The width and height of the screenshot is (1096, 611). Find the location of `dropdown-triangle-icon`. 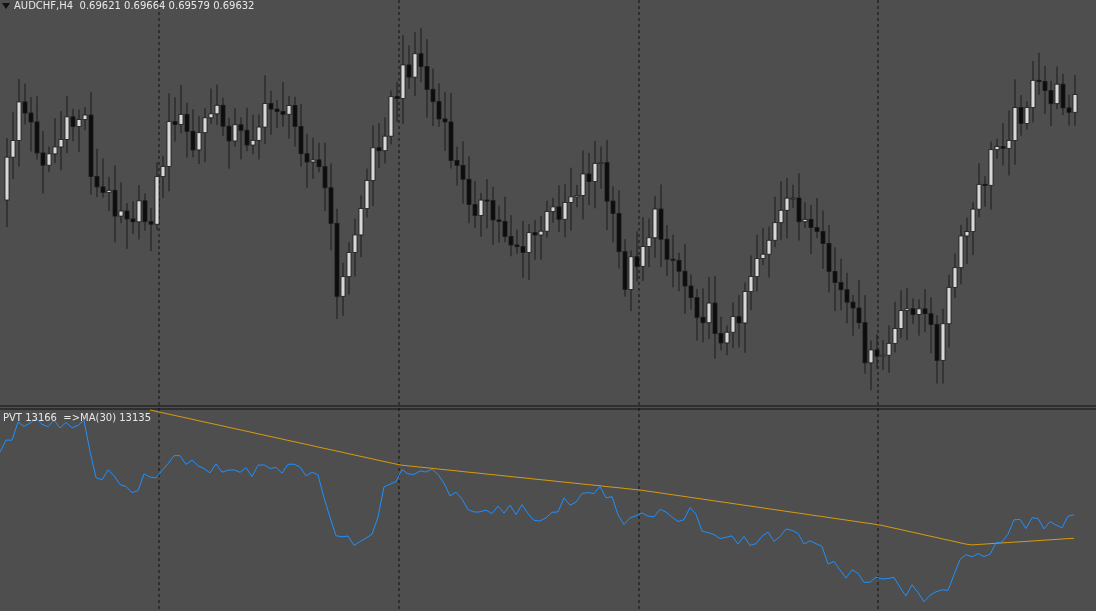

dropdown-triangle-icon is located at coordinates (6, 6).